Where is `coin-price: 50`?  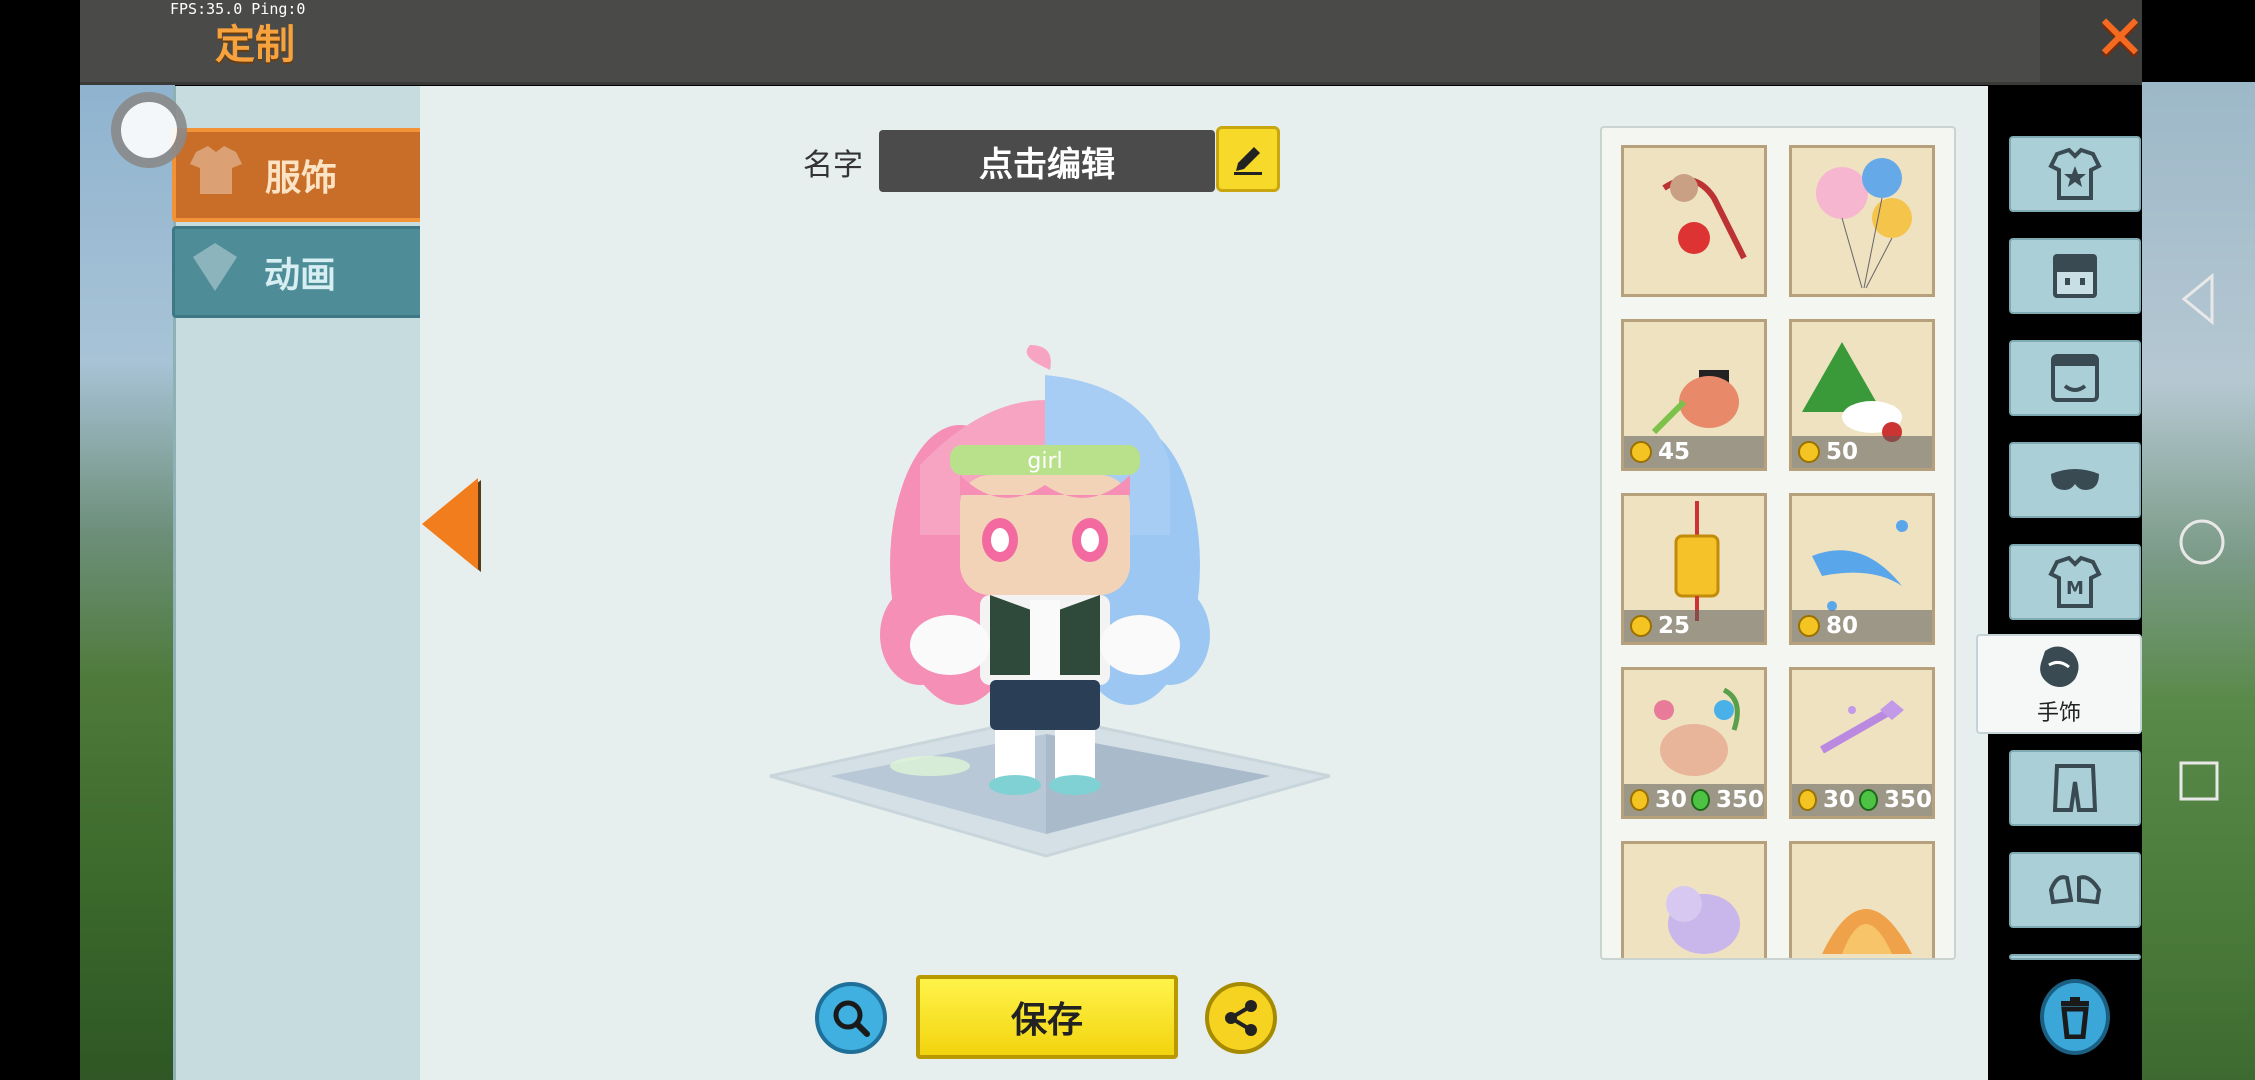
coin-price: 50 is located at coordinates (1842, 452).